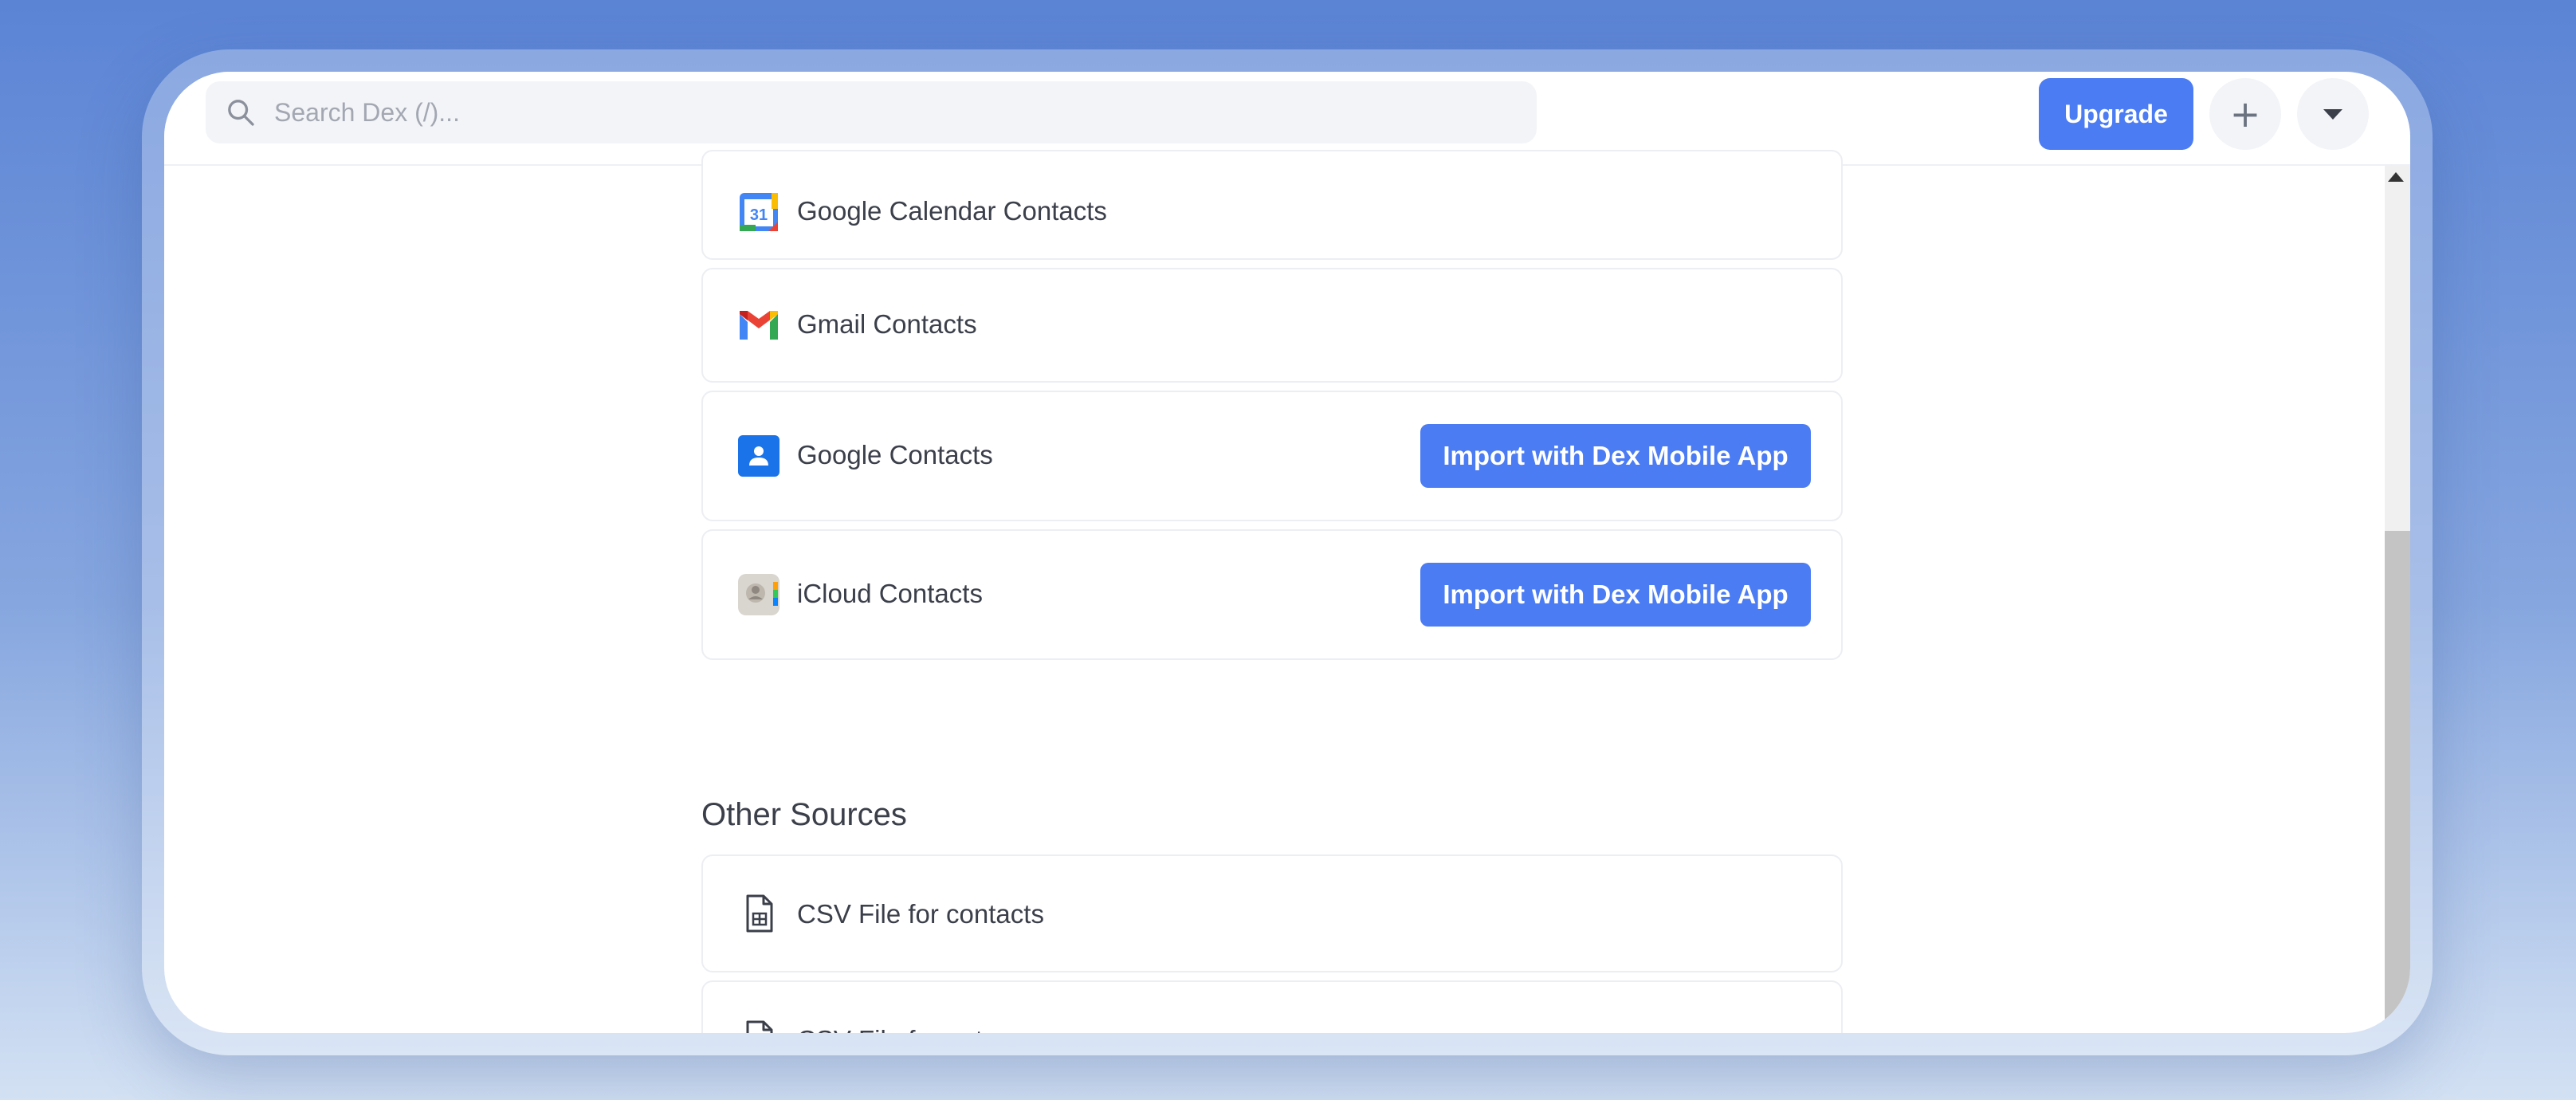 The width and height of the screenshot is (2576, 1100). What do you see at coordinates (890, 593) in the screenshot?
I see `source-label: iCloud Contacts` at bounding box center [890, 593].